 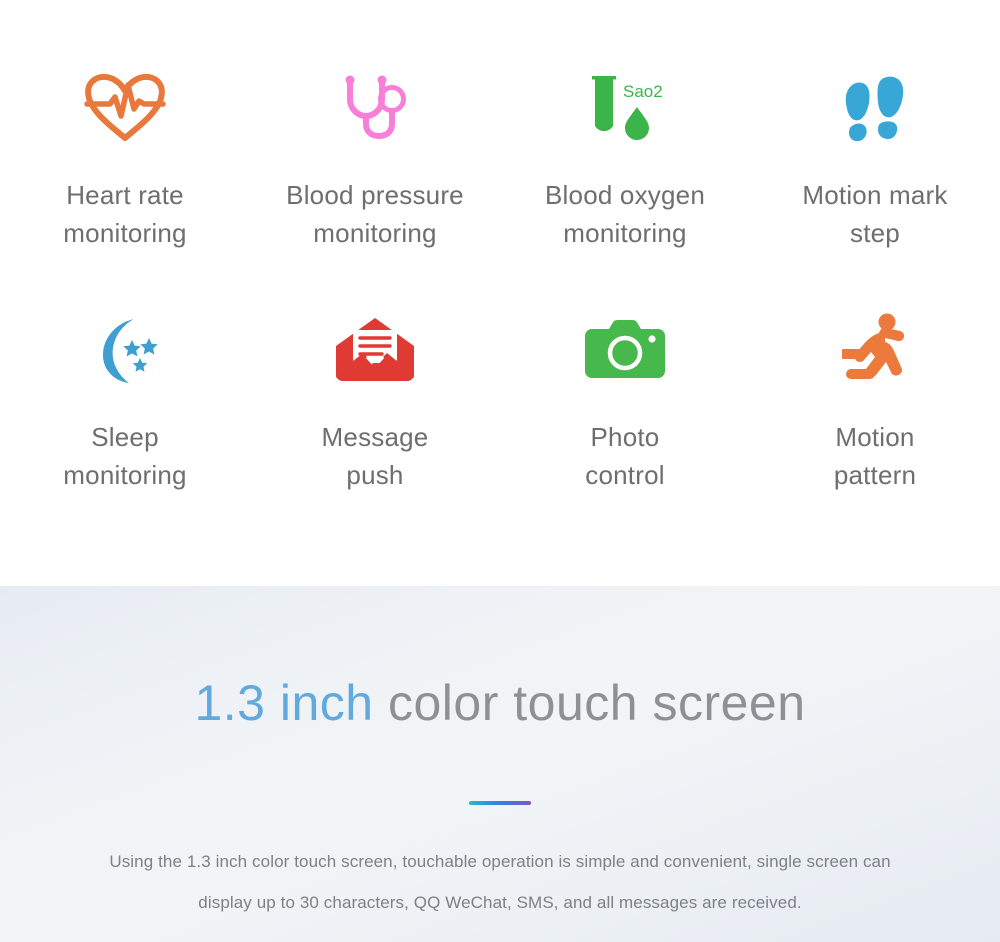 What do you see at coordinates (625, 456) in the screenshot?
I see `feature-label: Photo control` at bounding box center [625, 456].